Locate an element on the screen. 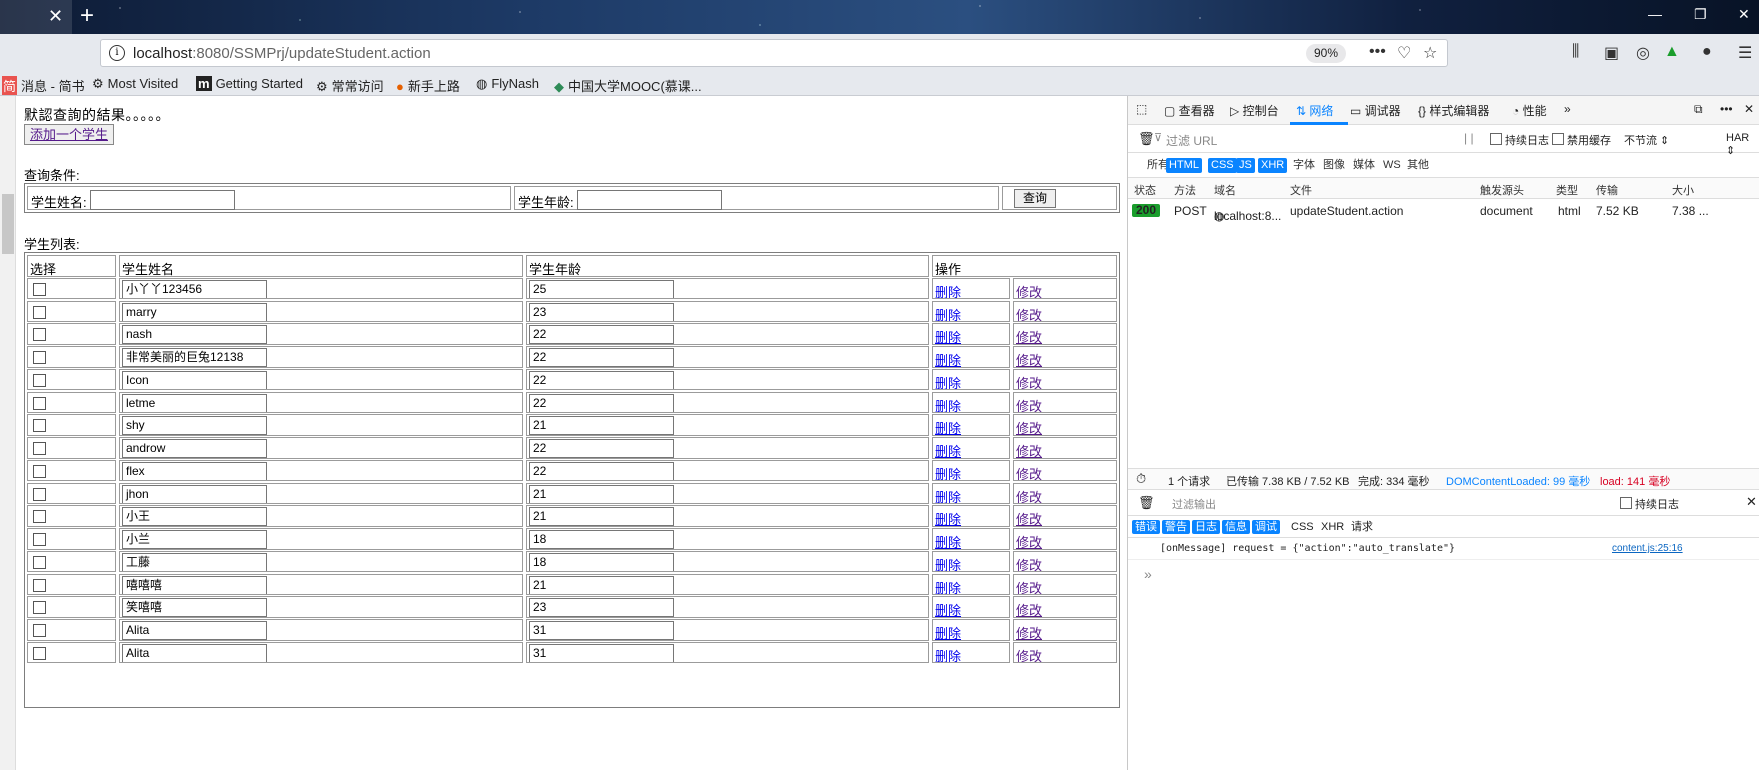 The height and width of the screenshot is (770, 1759). col-method: 方法 is located at coordinates (1185, 190).